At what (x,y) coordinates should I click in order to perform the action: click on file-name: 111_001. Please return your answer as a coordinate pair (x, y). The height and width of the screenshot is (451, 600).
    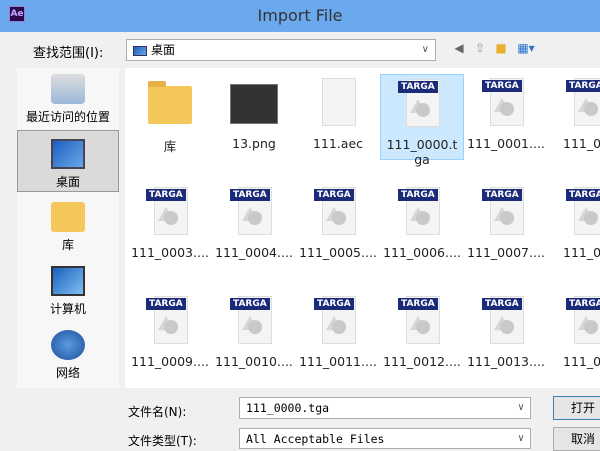
    Looking at the image, I should click on (581, 361).